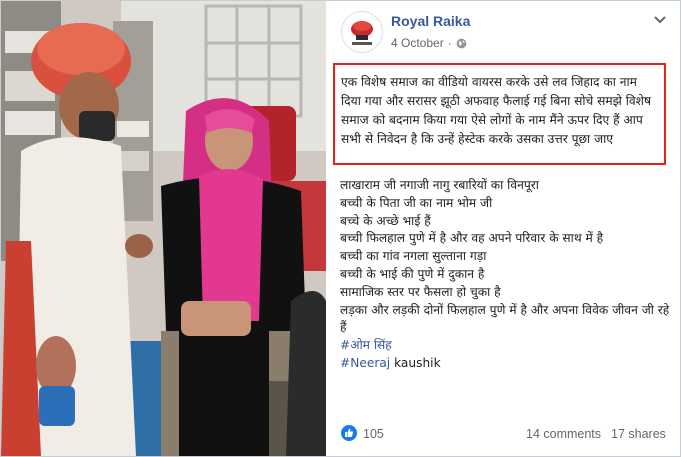 The height and width of the screenshot is (457, 681). I want to click on post-meta: 4 October ·, so click(429, 43).